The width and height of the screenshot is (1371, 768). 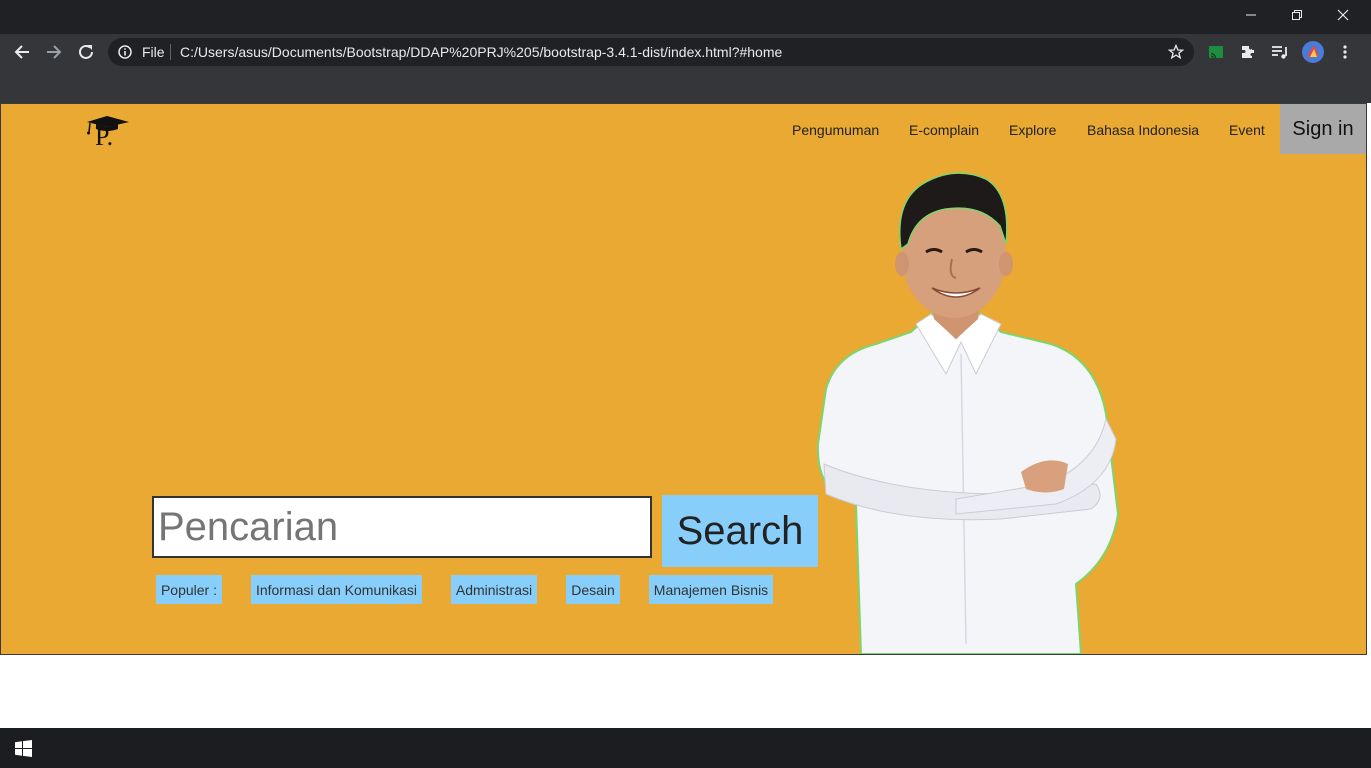 I want to click on reload-icon, so click(x=86, y=51).